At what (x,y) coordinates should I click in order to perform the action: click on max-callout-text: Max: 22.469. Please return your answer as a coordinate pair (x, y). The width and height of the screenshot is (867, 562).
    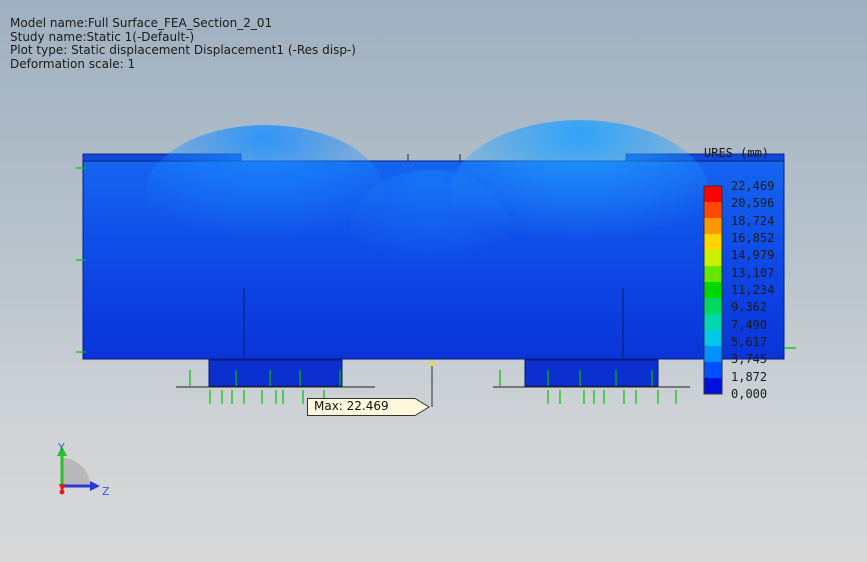
    Looking at the image, I should click on (351, 406).